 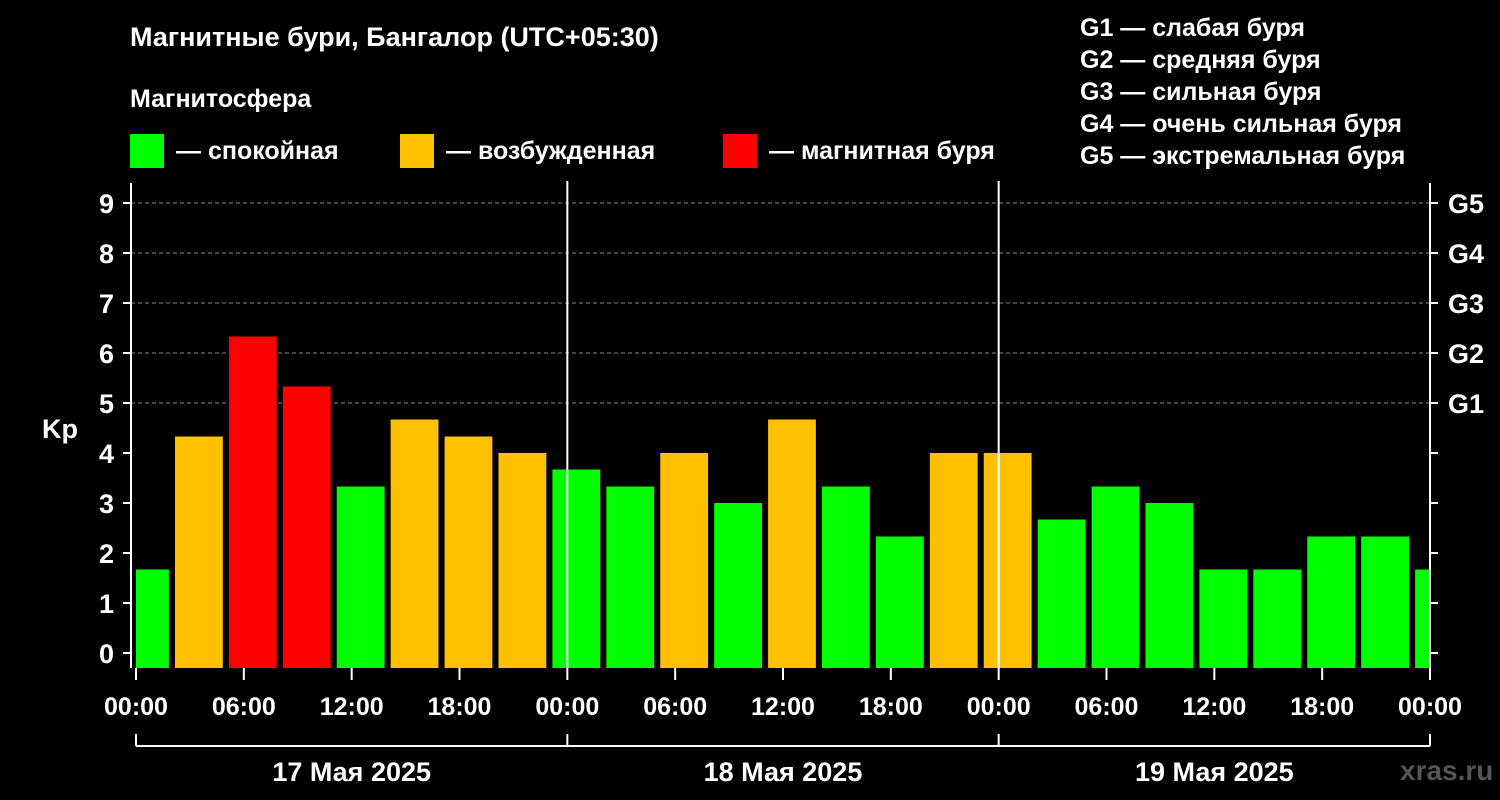 I want to click on g-level-label: G5, so click(x=1466, y=204).